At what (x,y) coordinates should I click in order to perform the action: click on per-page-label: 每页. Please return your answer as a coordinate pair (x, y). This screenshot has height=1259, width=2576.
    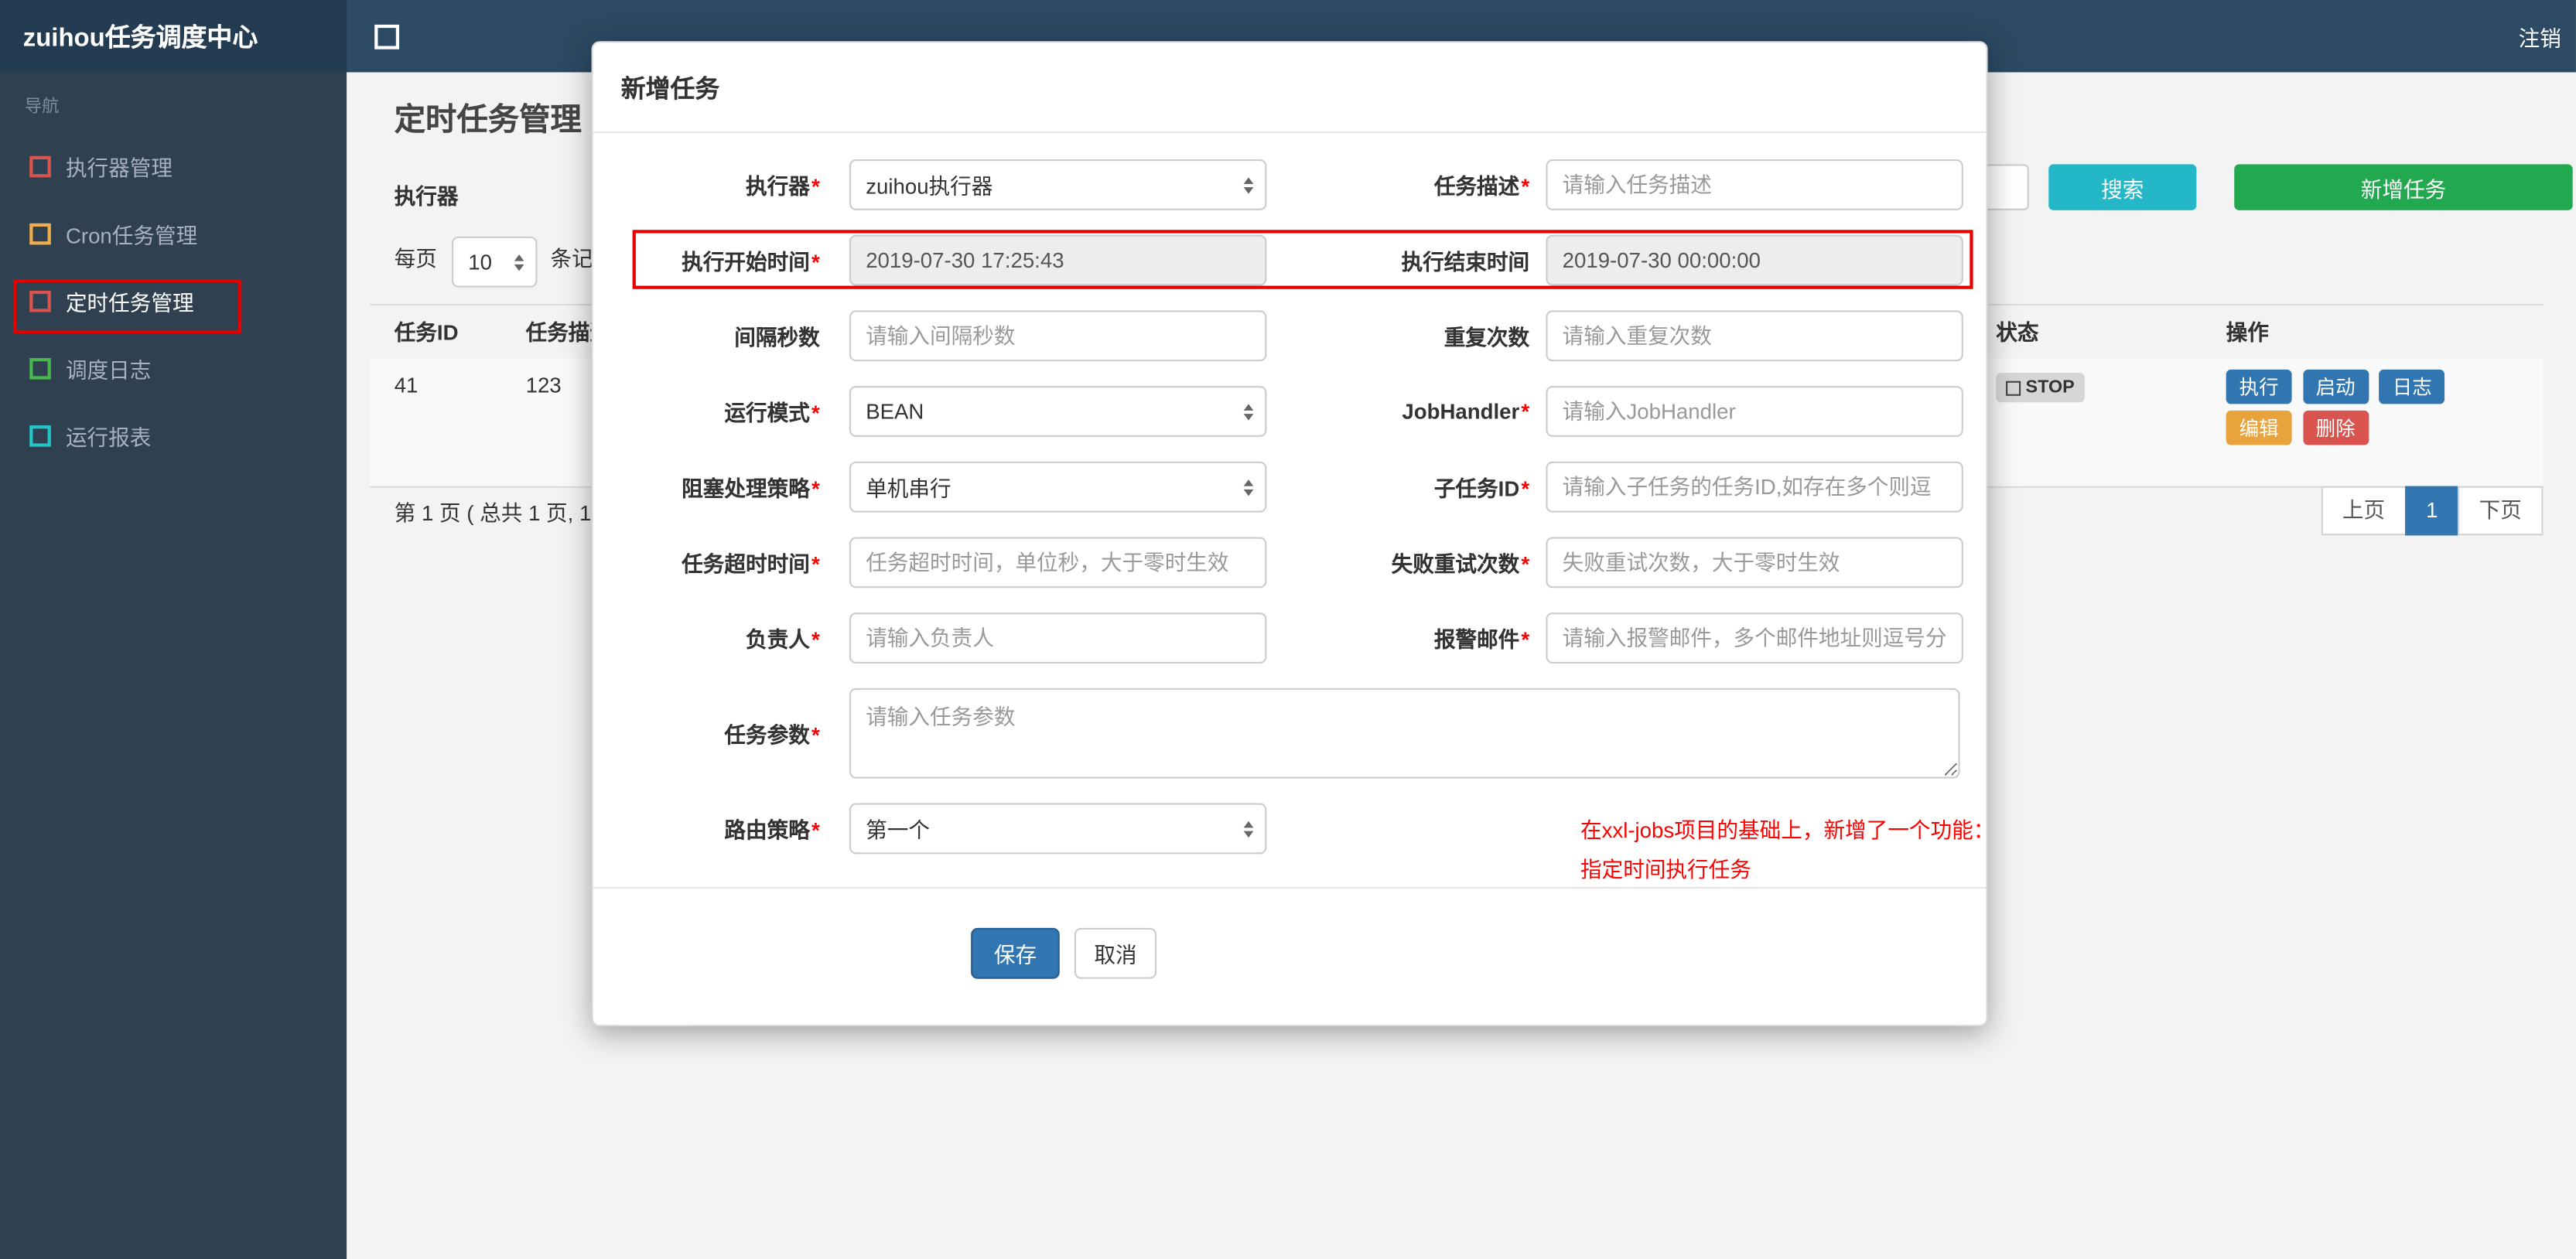
    Looking at the image, I should click on (415, 259).